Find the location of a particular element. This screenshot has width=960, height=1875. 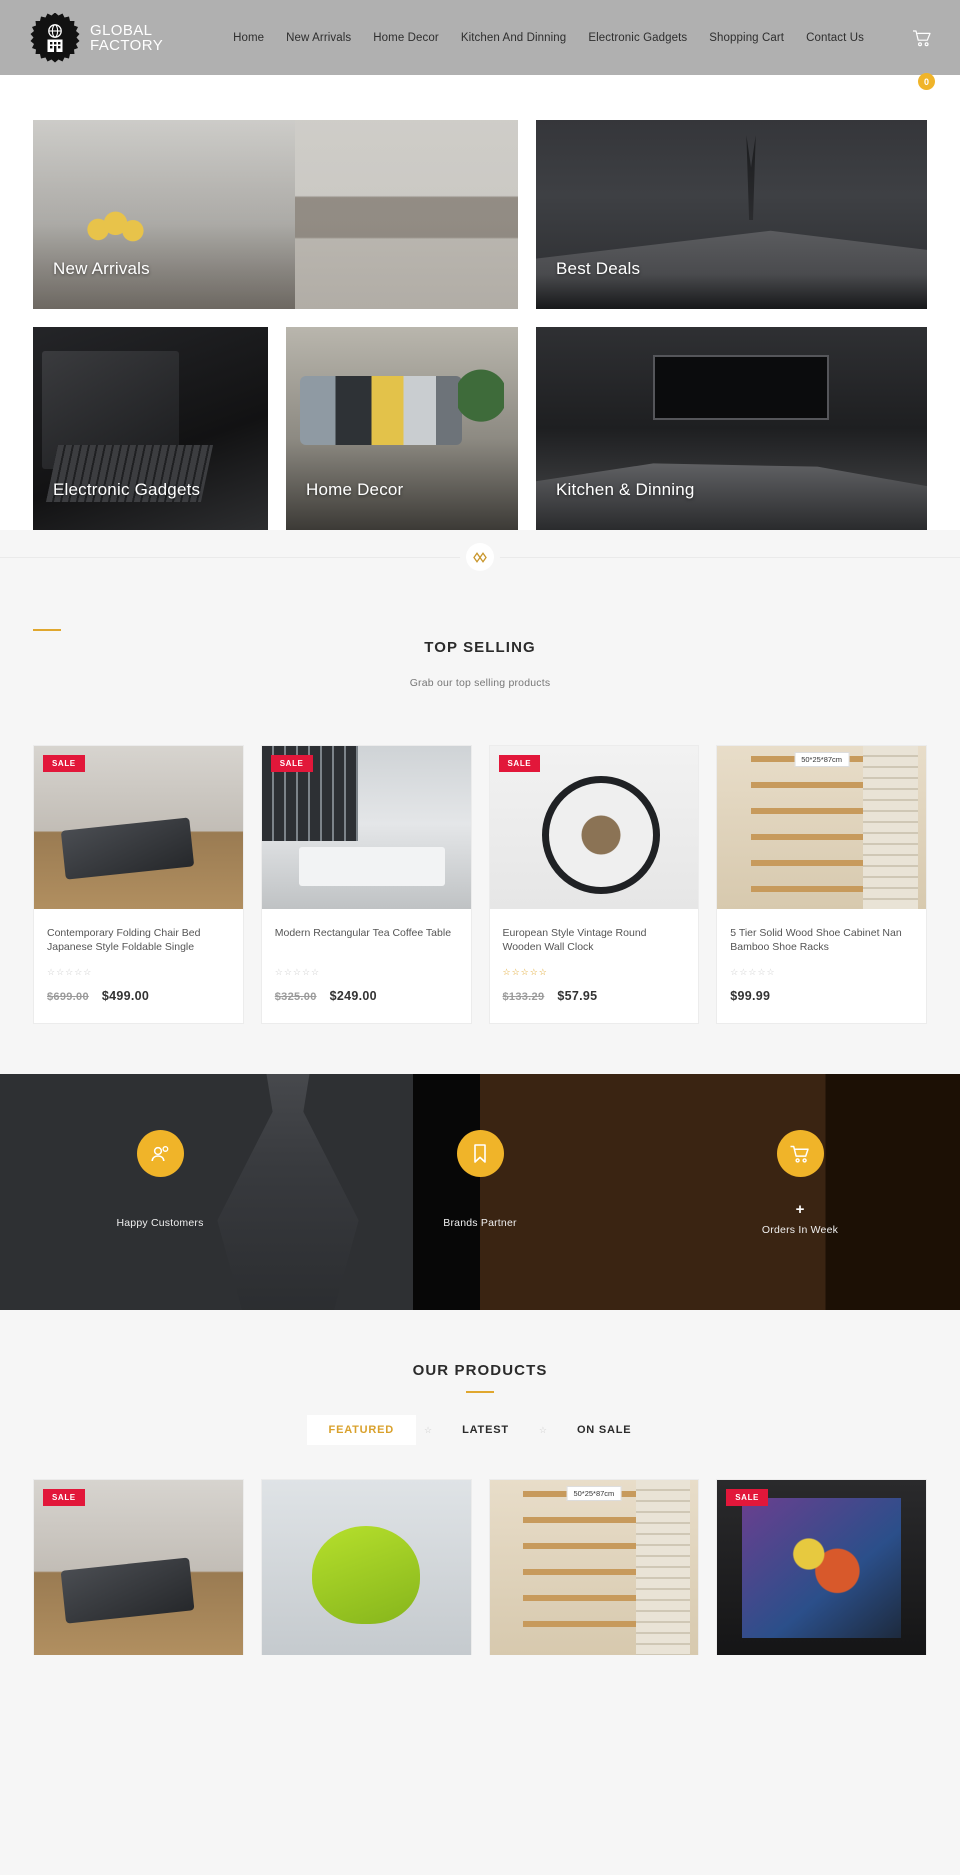

diamond-divider-icon is located at coordinates (480, 557).